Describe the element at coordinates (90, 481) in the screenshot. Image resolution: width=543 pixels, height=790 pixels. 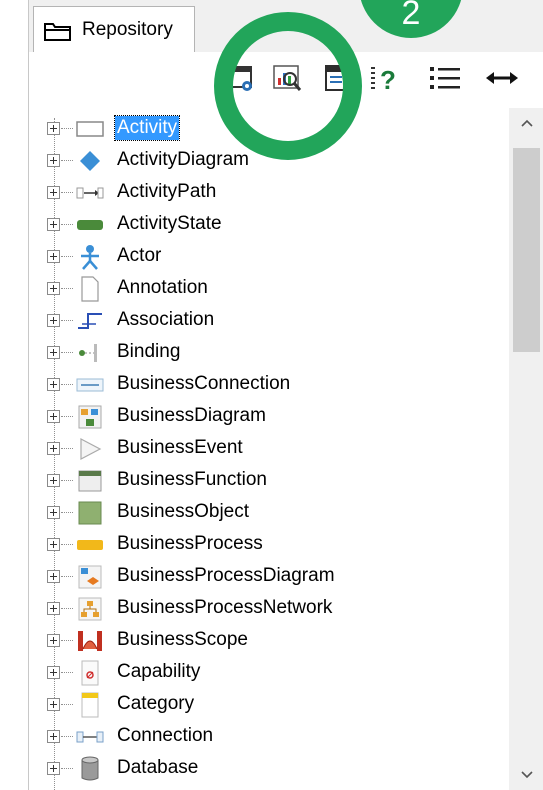
I see `business-function-icon` at that location.